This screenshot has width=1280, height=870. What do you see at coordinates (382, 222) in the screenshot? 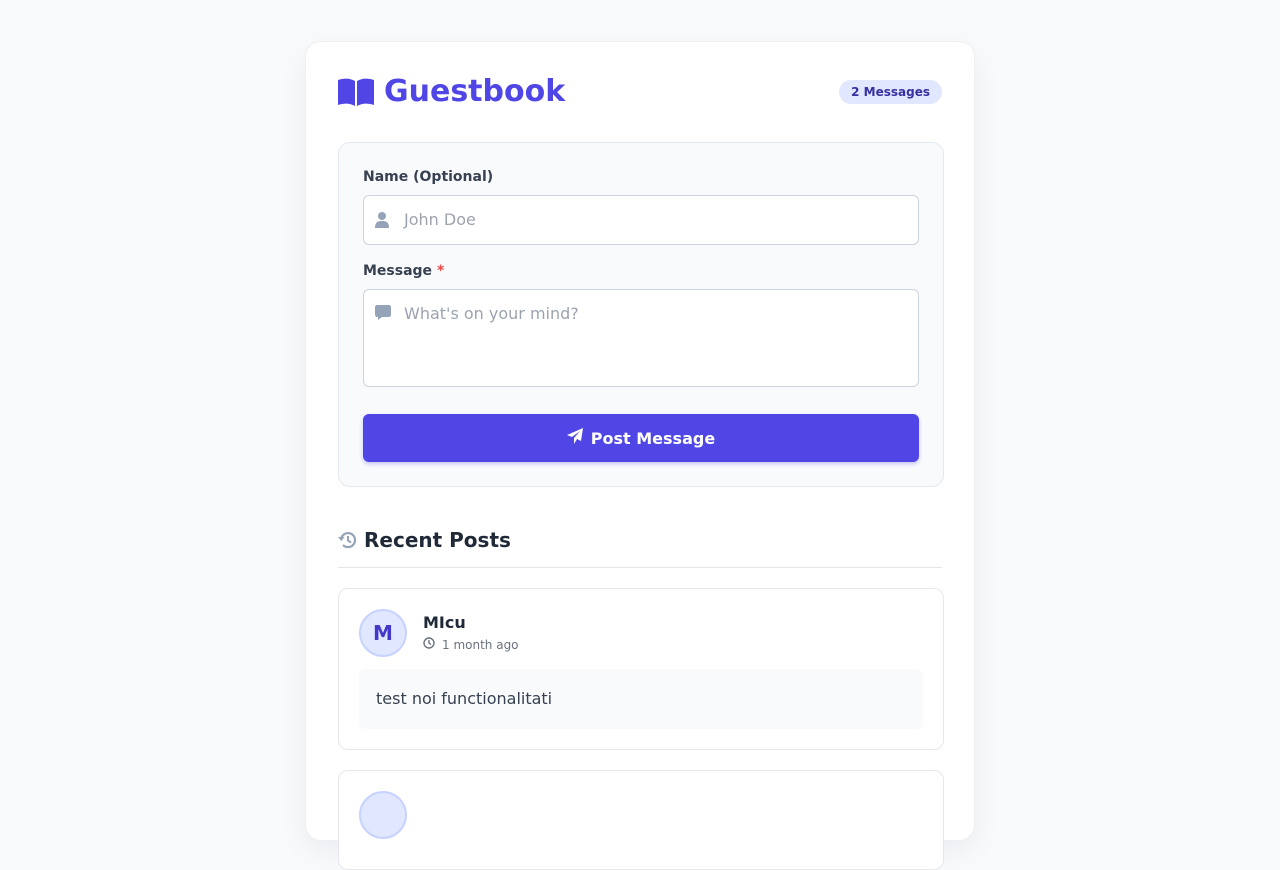
I see `user-icon` at bounding box center [382, 222].